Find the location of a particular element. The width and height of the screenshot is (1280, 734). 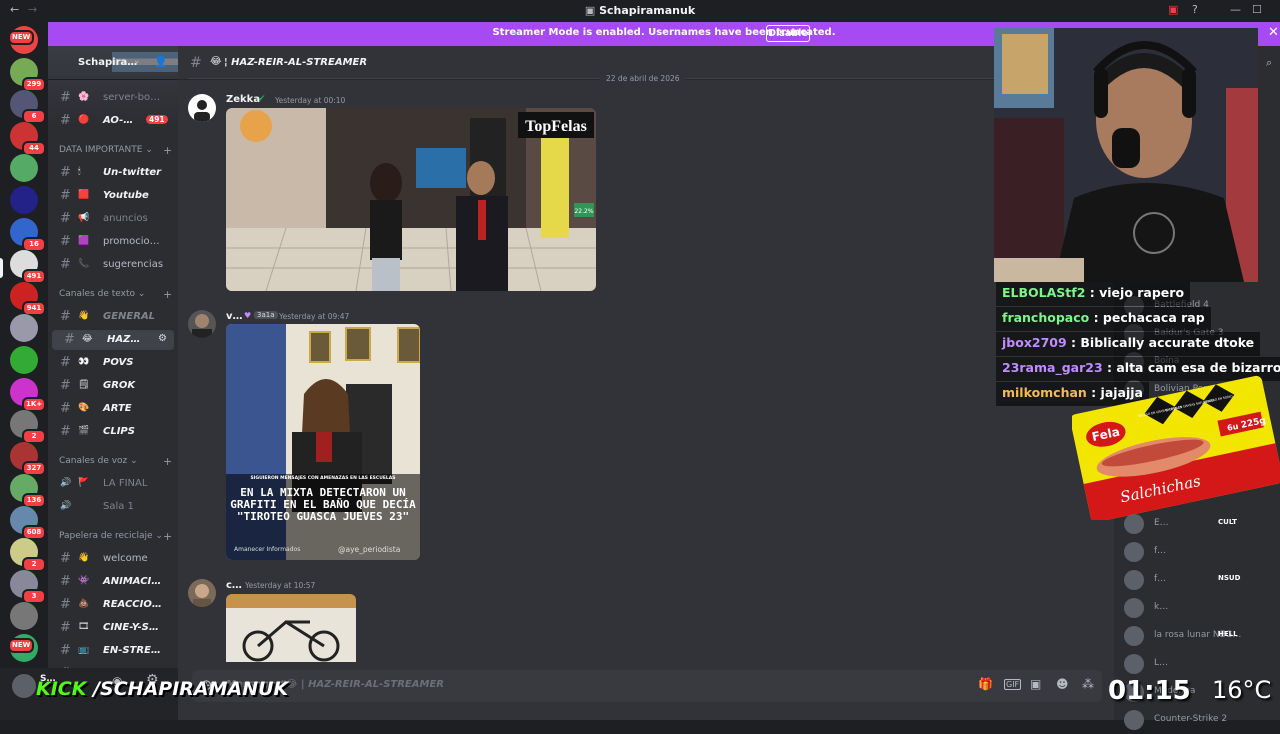

channel-item: # 👀 POVS is located at coordinates (113, 363).